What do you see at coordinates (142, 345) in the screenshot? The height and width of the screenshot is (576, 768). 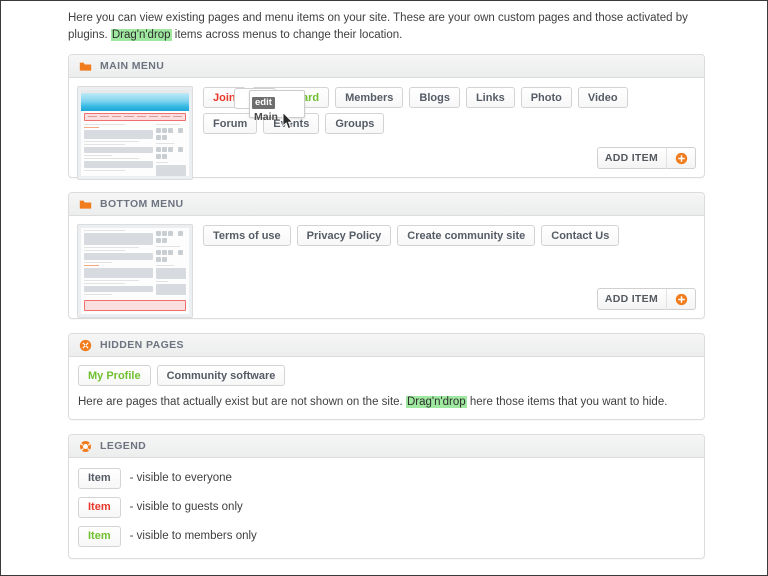 I see `hidden-pages-title: HIDDEN PAGES` at bounding box center [142, 345].